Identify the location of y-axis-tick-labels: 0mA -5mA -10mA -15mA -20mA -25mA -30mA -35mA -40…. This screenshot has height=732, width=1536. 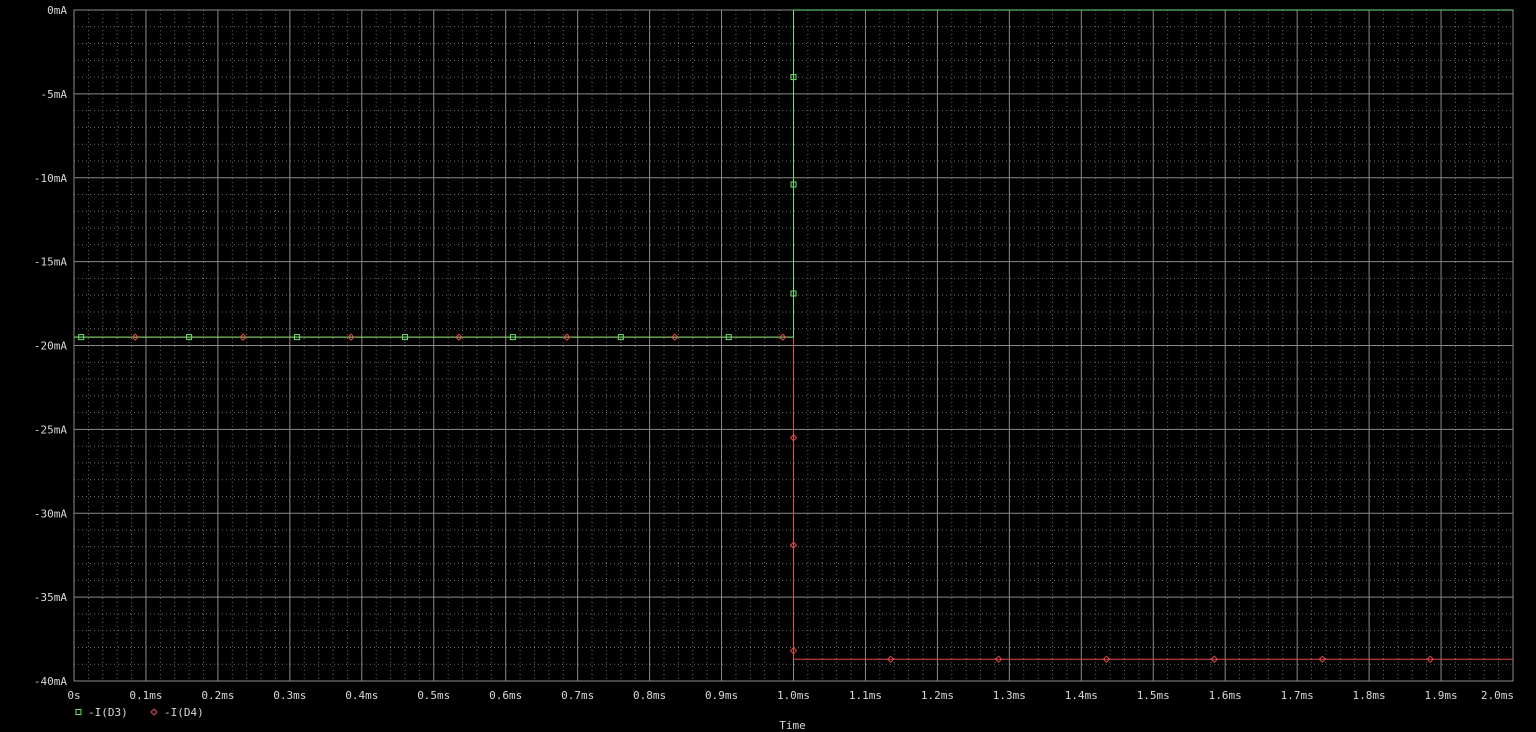
(50, 346).